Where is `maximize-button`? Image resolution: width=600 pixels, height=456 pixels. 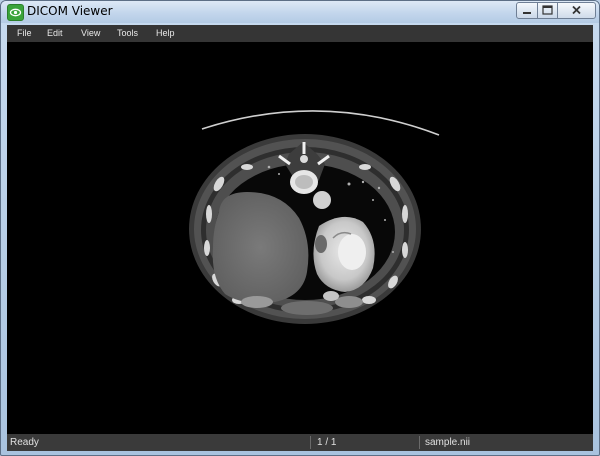 maximize-button is located at coordinates (547, 10).